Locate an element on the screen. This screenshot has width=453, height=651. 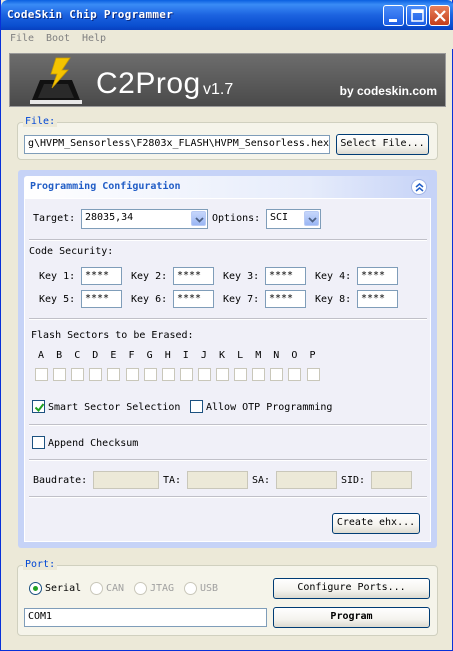
sector-checkbox-f is located at coordinates (132, 374).